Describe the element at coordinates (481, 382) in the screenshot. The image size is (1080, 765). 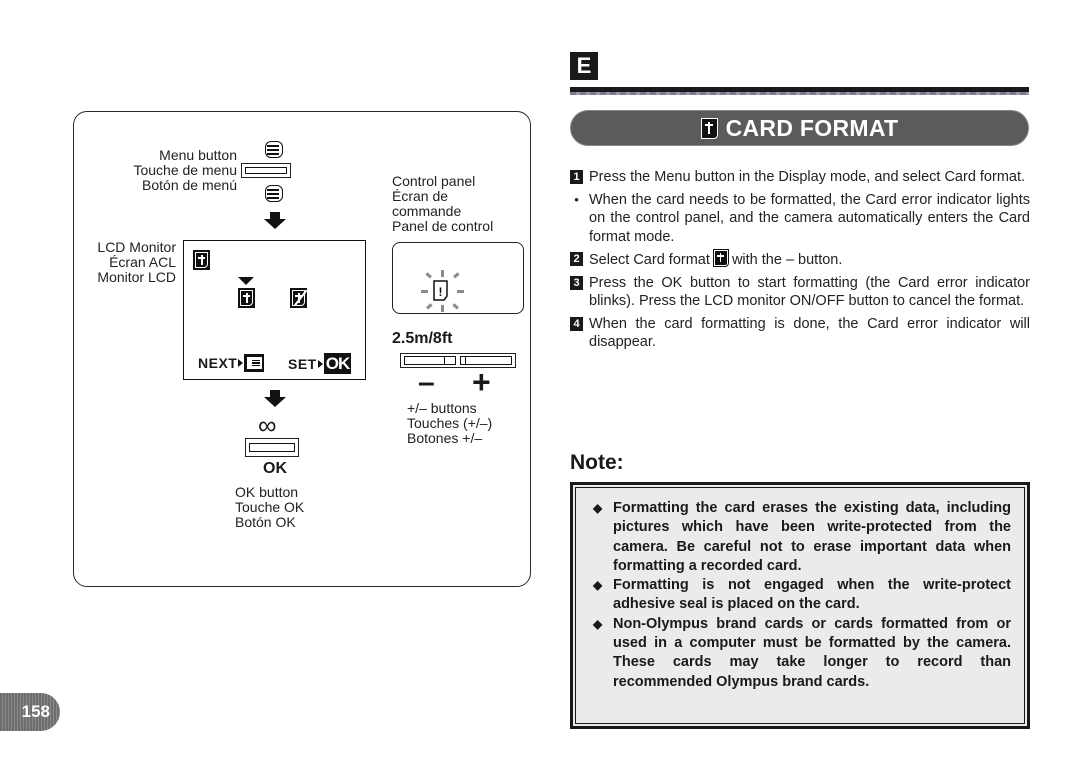
I see `plus-icon: +` at that location.